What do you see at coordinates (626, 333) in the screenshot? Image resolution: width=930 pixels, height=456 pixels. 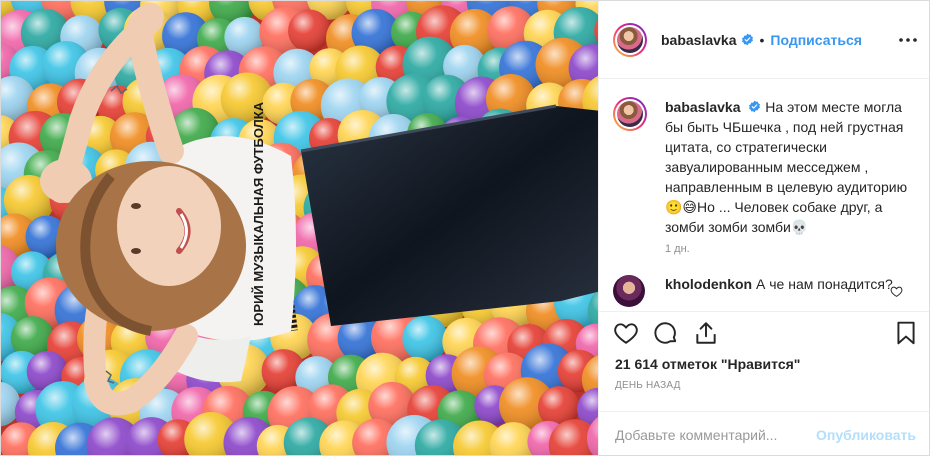 I see `heart-icon` at bounding box center [626, 333].